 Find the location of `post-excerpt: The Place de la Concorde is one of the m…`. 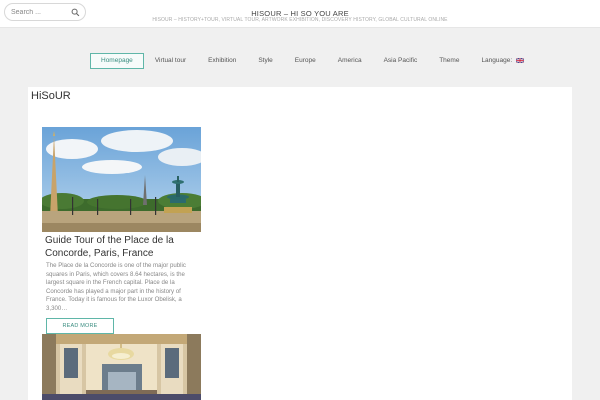

post-excerpt: The Place de la Concorde is one of the m… is located at coordinates (116, 287).